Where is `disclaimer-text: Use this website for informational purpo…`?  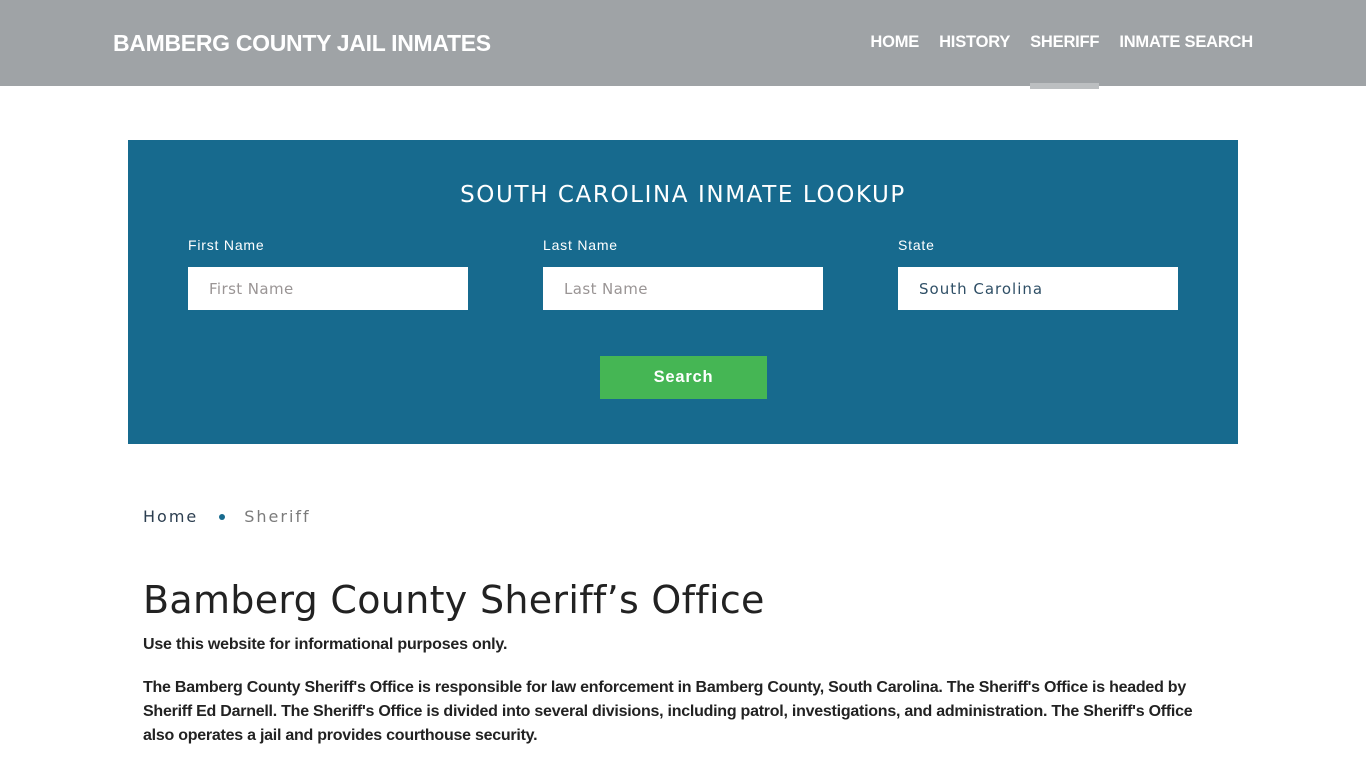
disclaimer-text: Use this website for informational purpo… is located at coordinates (325, 644).